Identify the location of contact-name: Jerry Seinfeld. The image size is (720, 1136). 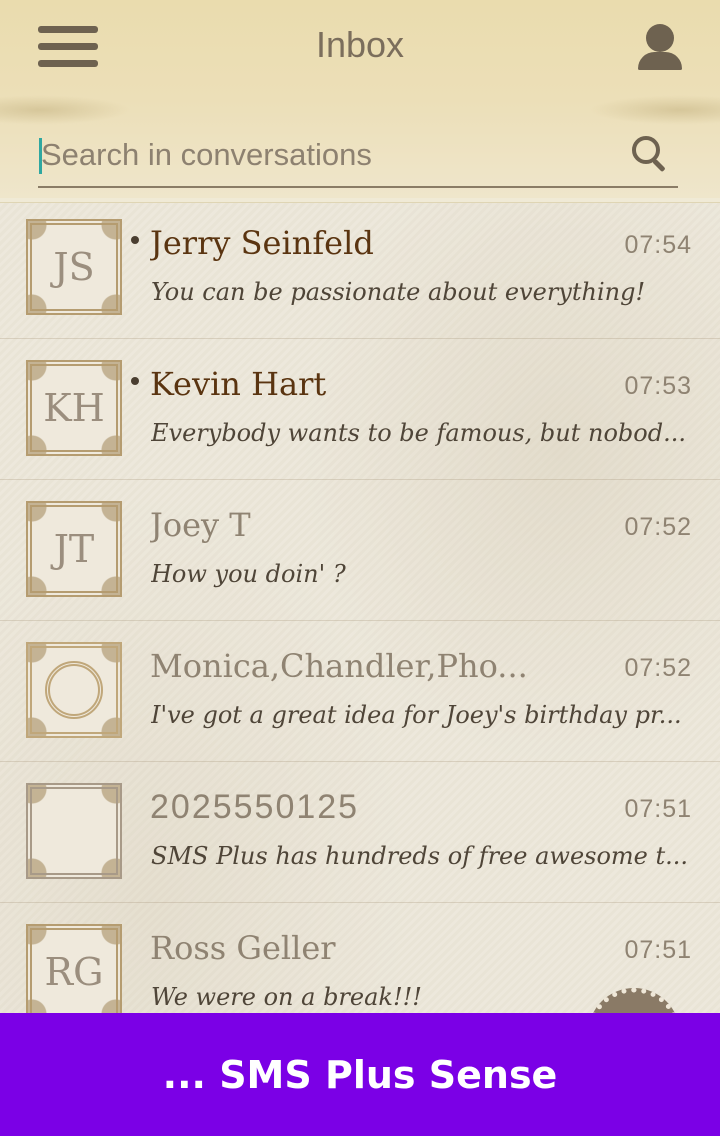
(262, 243).